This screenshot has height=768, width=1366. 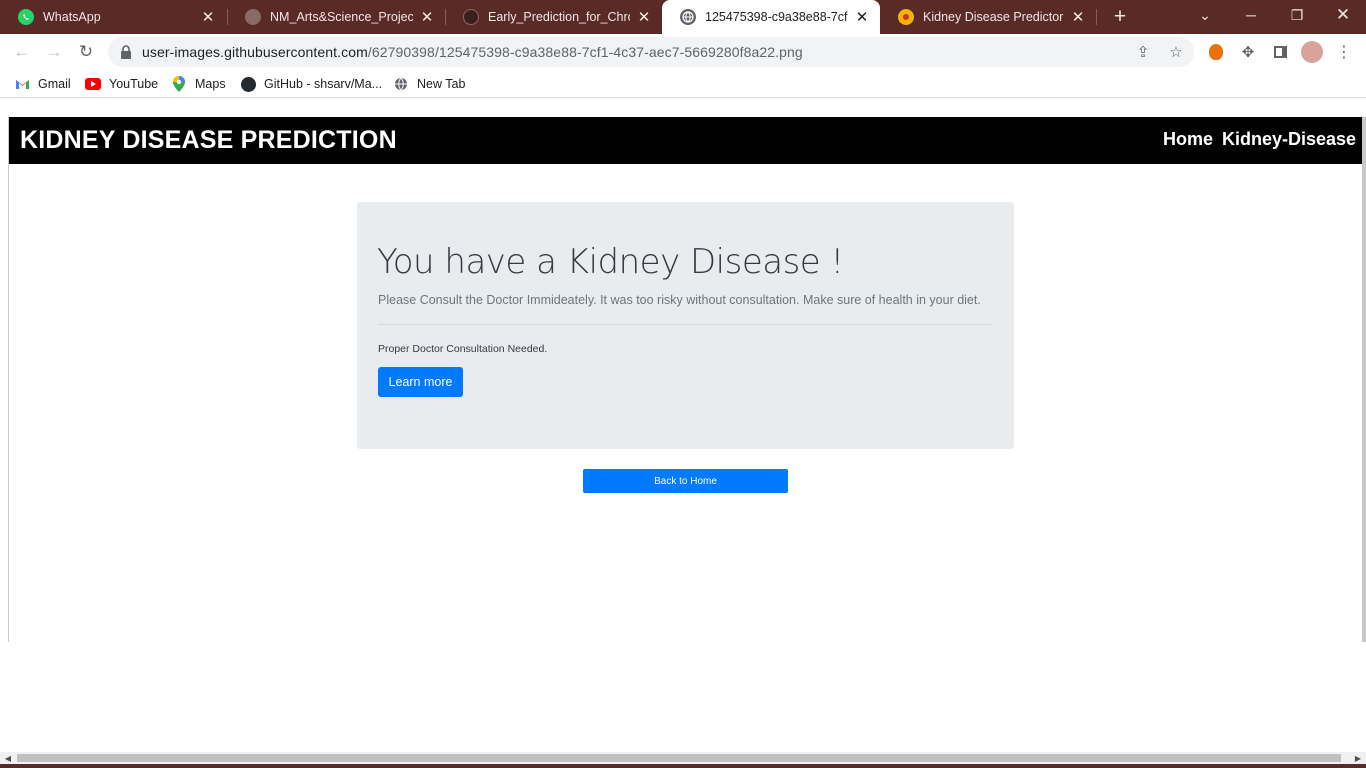 I want to click on lock-icon, so click(x=126, y=52).